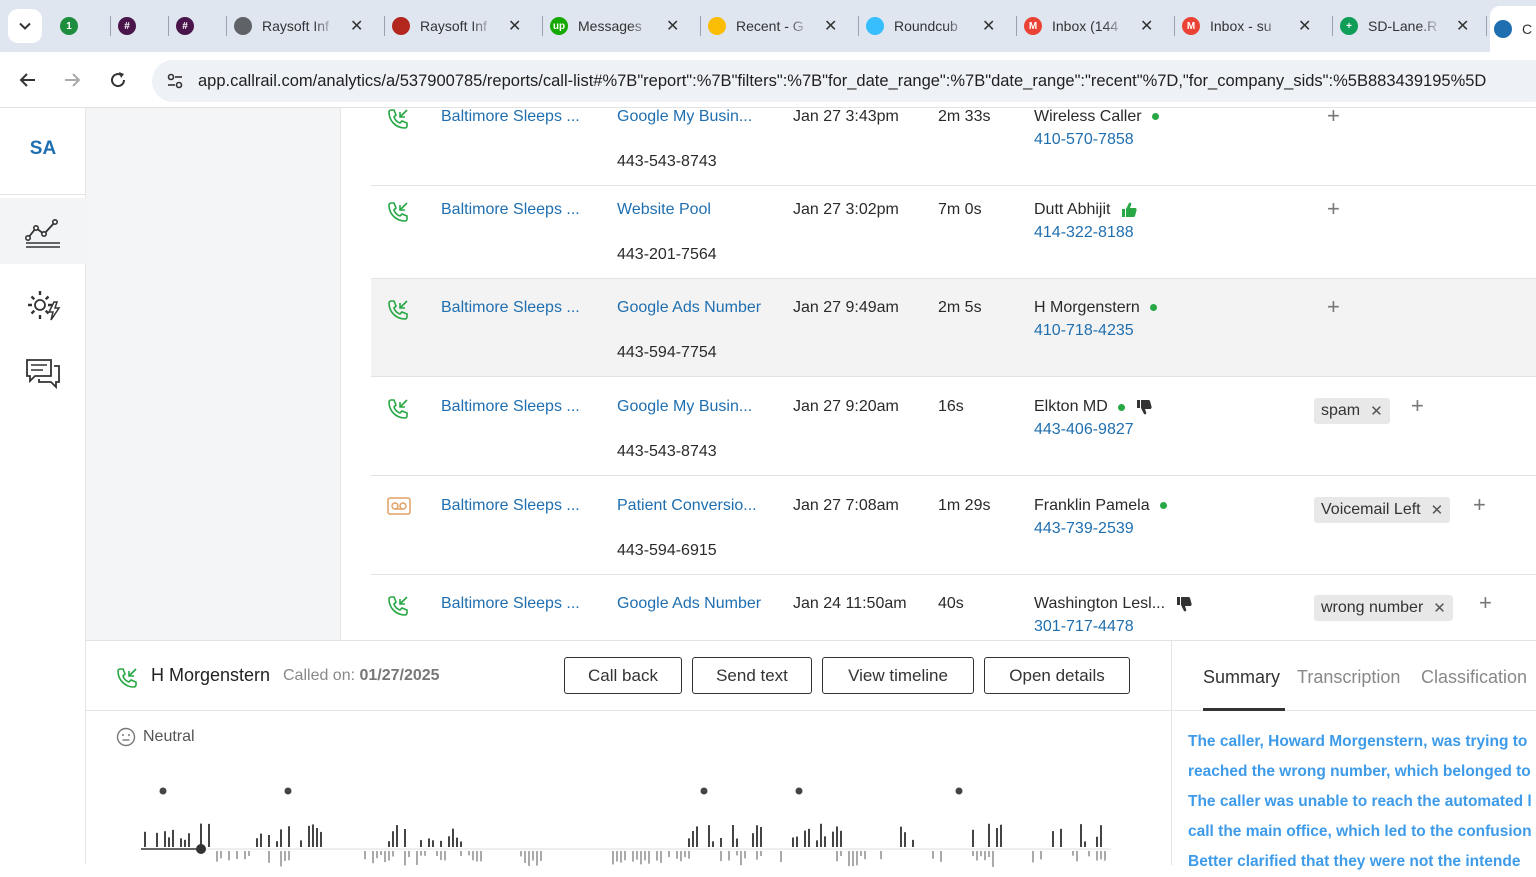 This screenshot has width=1536, height=877. Describe the element at coordinates (1096, 117) in the screenshot. I see `caller-cell: Wireless Caller` at that location.